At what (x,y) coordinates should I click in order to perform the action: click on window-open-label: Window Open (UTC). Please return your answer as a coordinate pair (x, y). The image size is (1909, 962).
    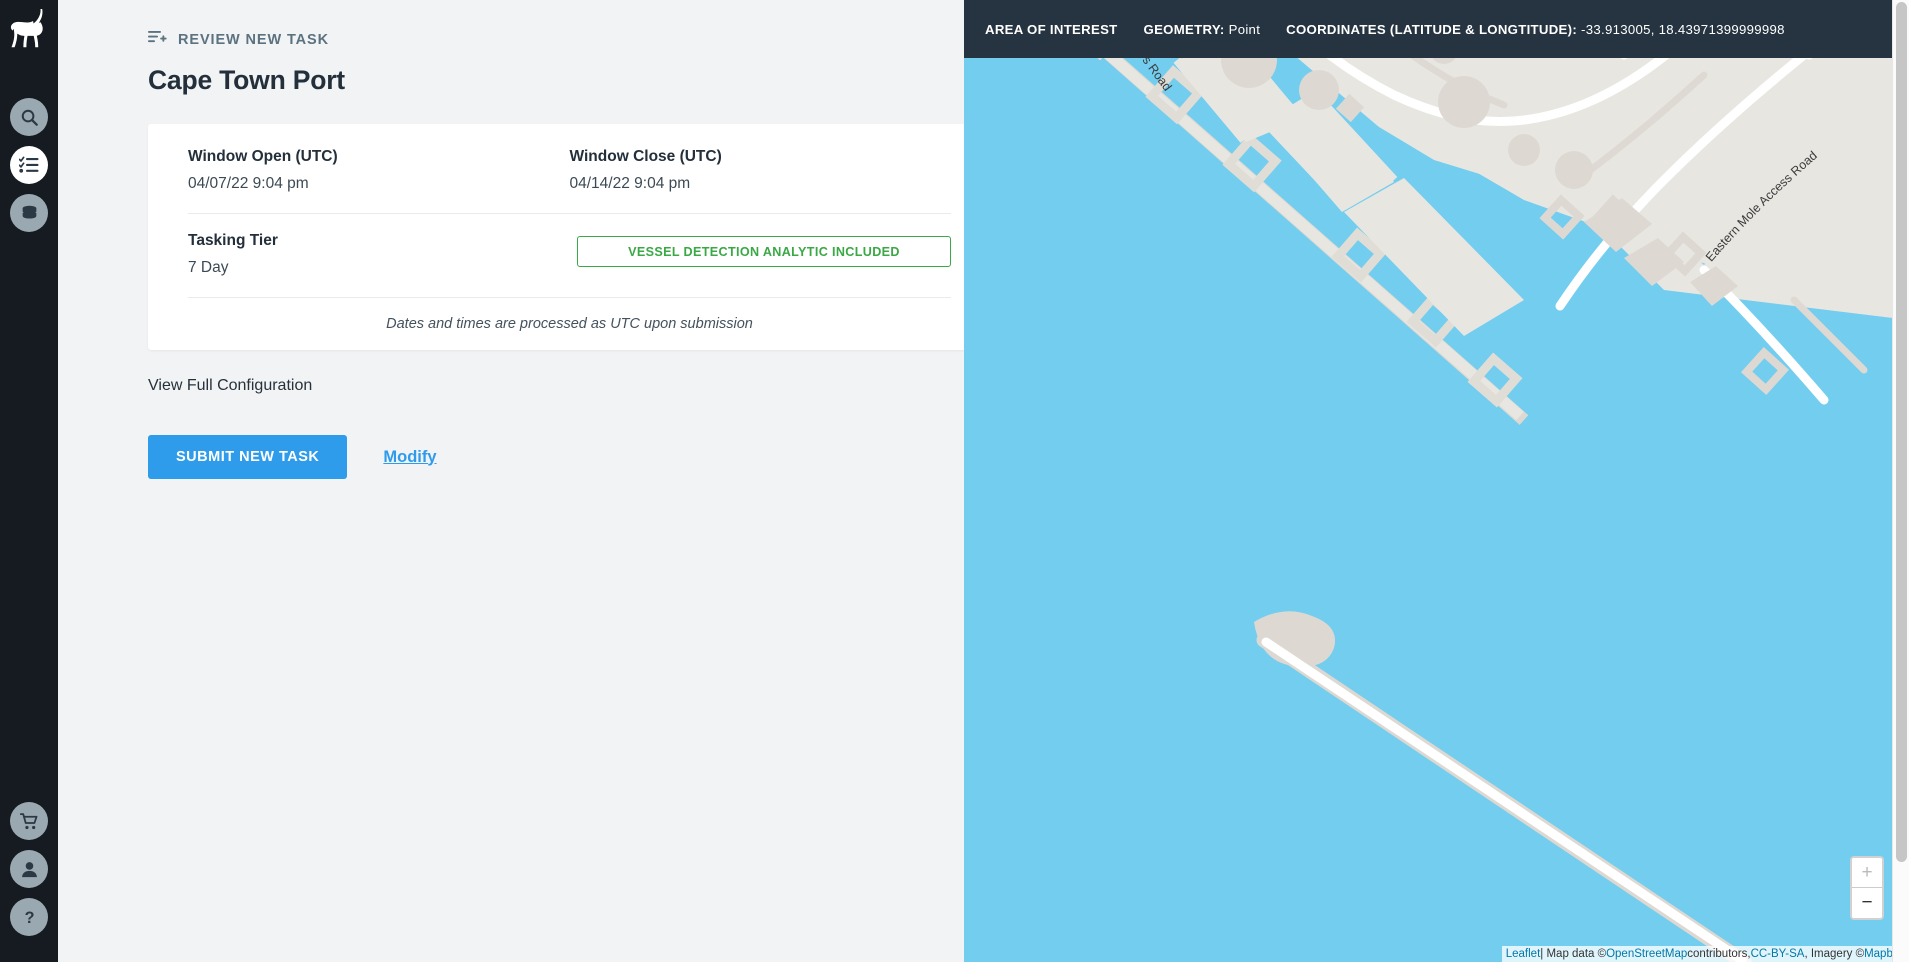
    Looking at the image, I should click on (263, 156).